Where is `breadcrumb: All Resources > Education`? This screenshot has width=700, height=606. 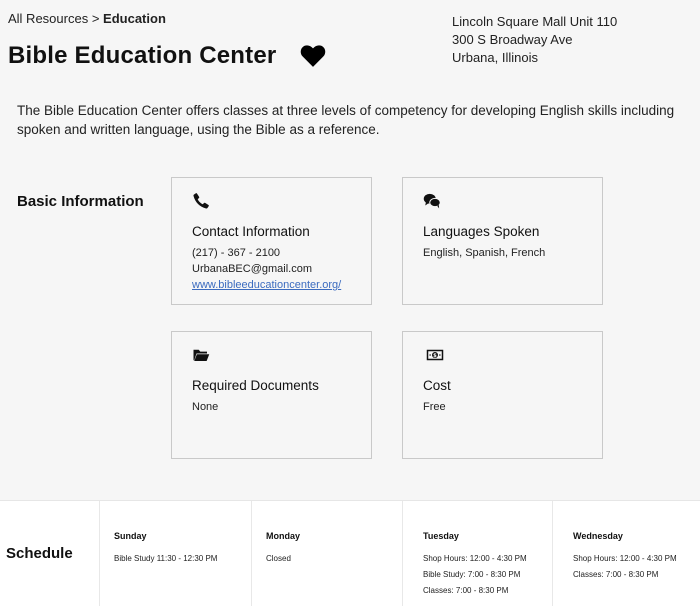 breadcrumb: All Resources > Education is located at coordinates (87, 18).